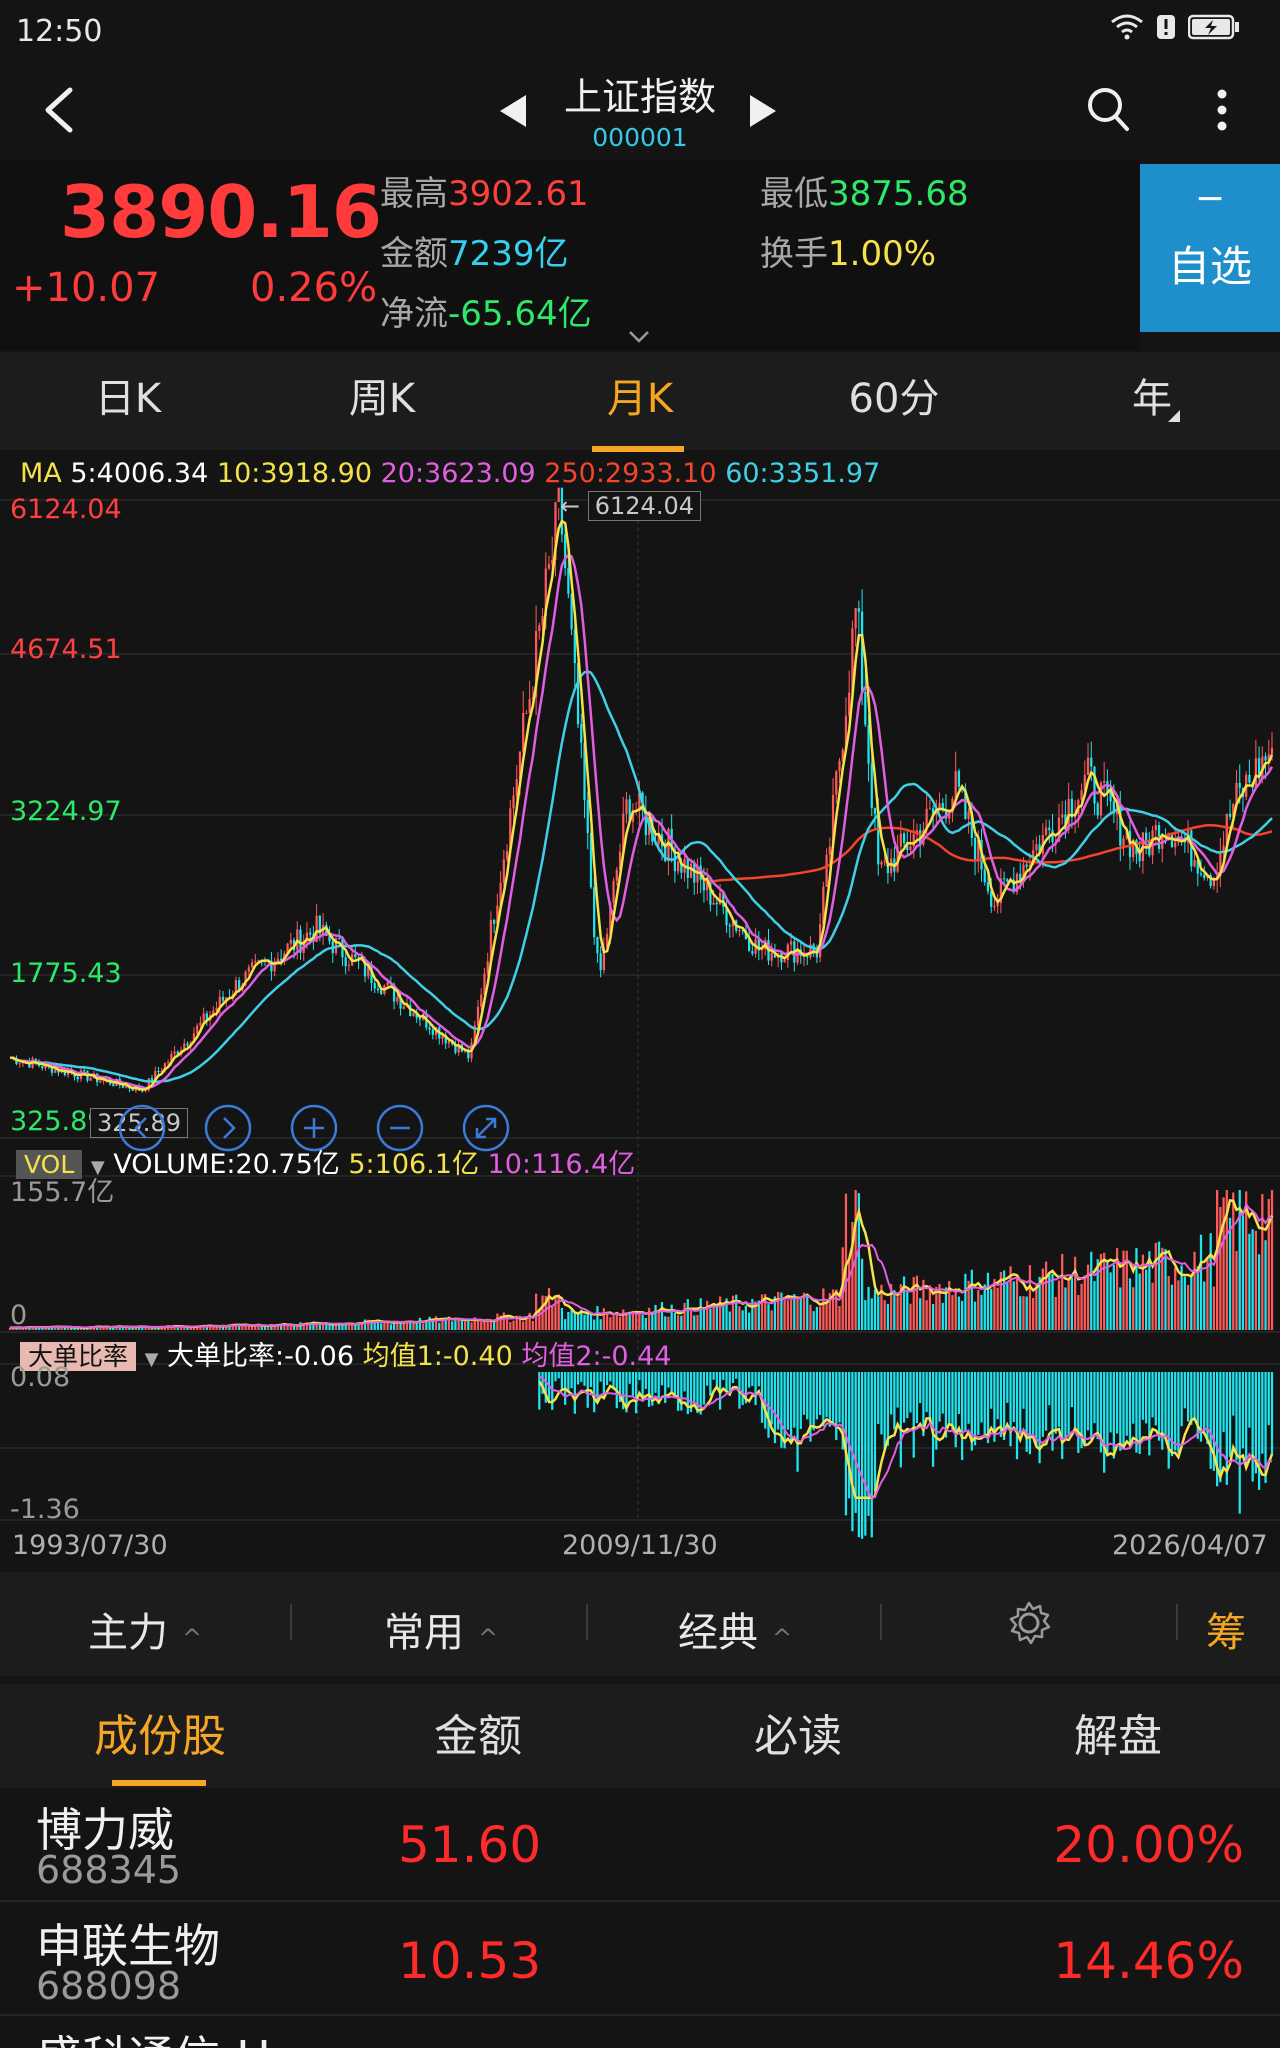 This screenshot has height=2048, width=1280. I want to click on chip-distribution-button: 筹, so click(1226, 1629).